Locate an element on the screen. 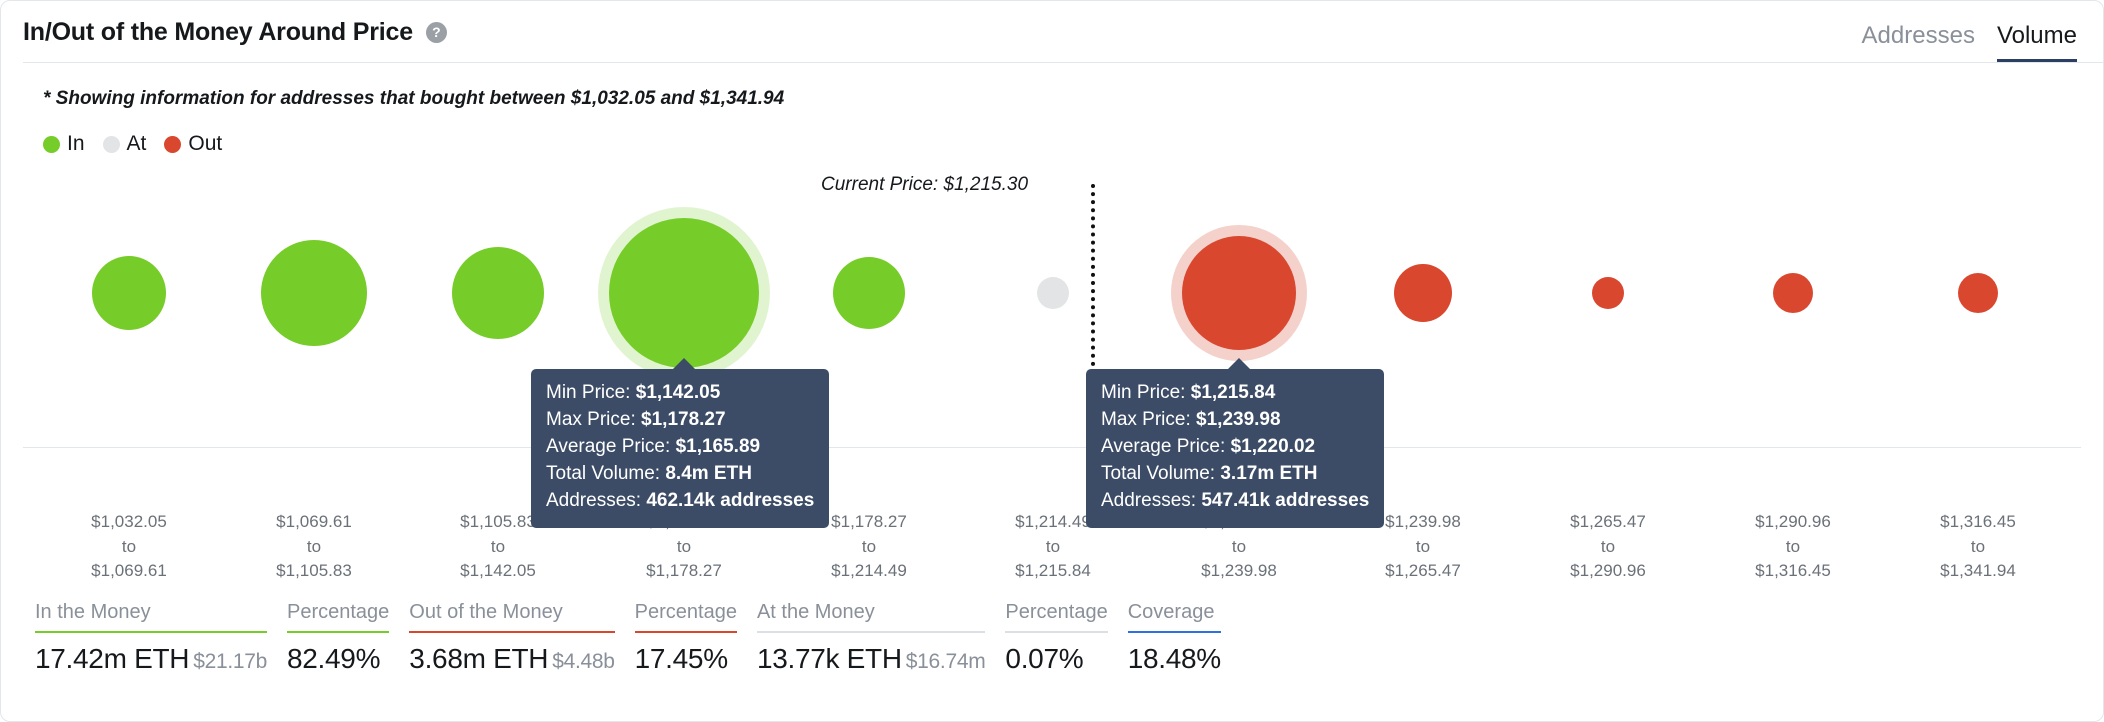 The image size is (2104, 722). tick-max: $1,265.47 is located at coordinates (1423, 571).